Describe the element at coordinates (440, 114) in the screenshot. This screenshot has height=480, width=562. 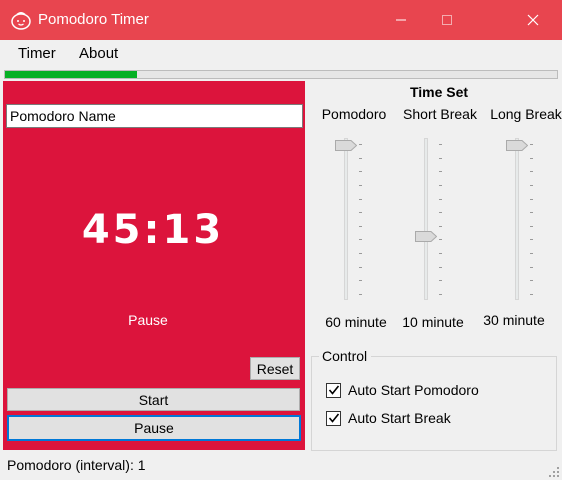
I see `short-break-slider-label: Short Break` at that location.